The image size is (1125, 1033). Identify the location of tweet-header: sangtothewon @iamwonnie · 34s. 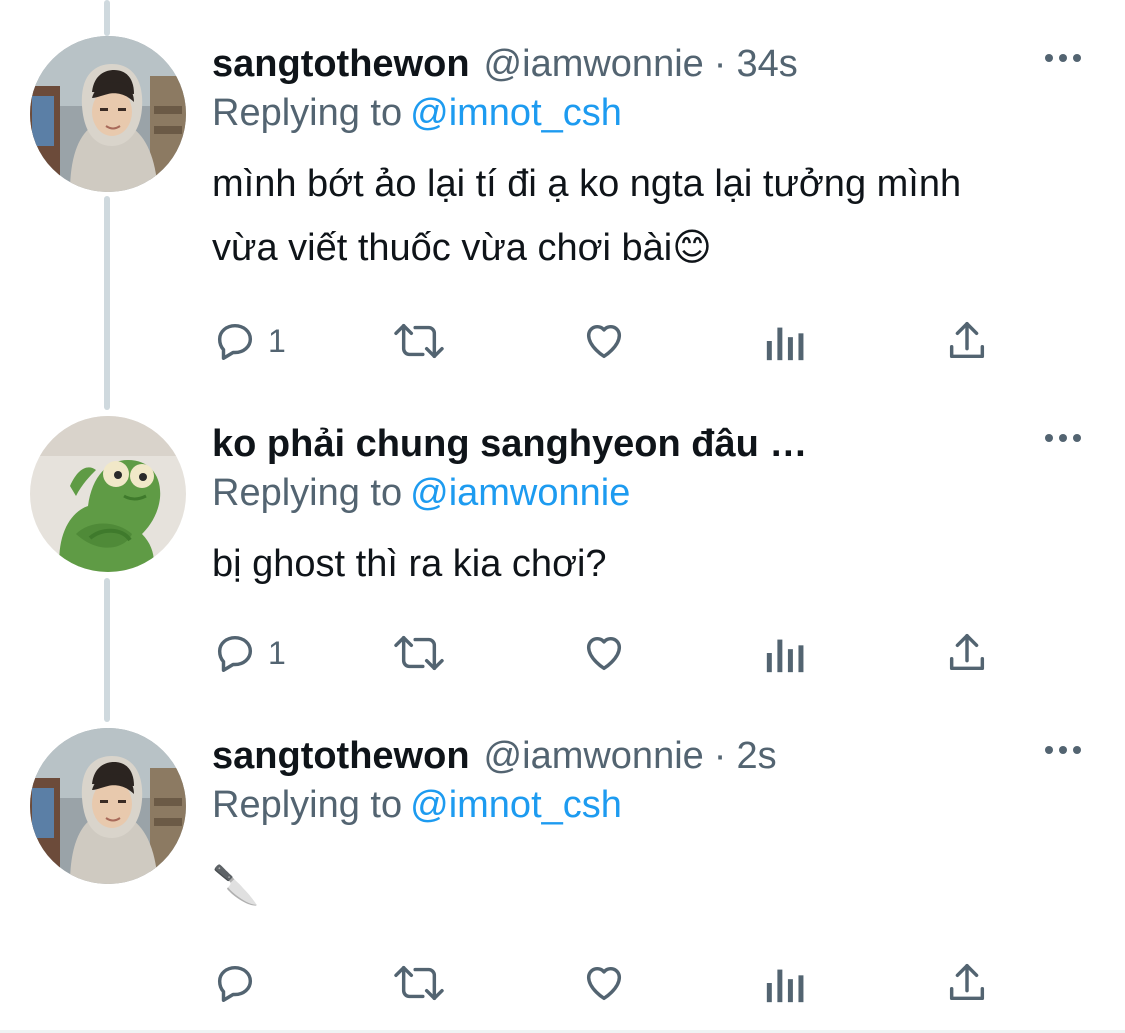
(505, 64).